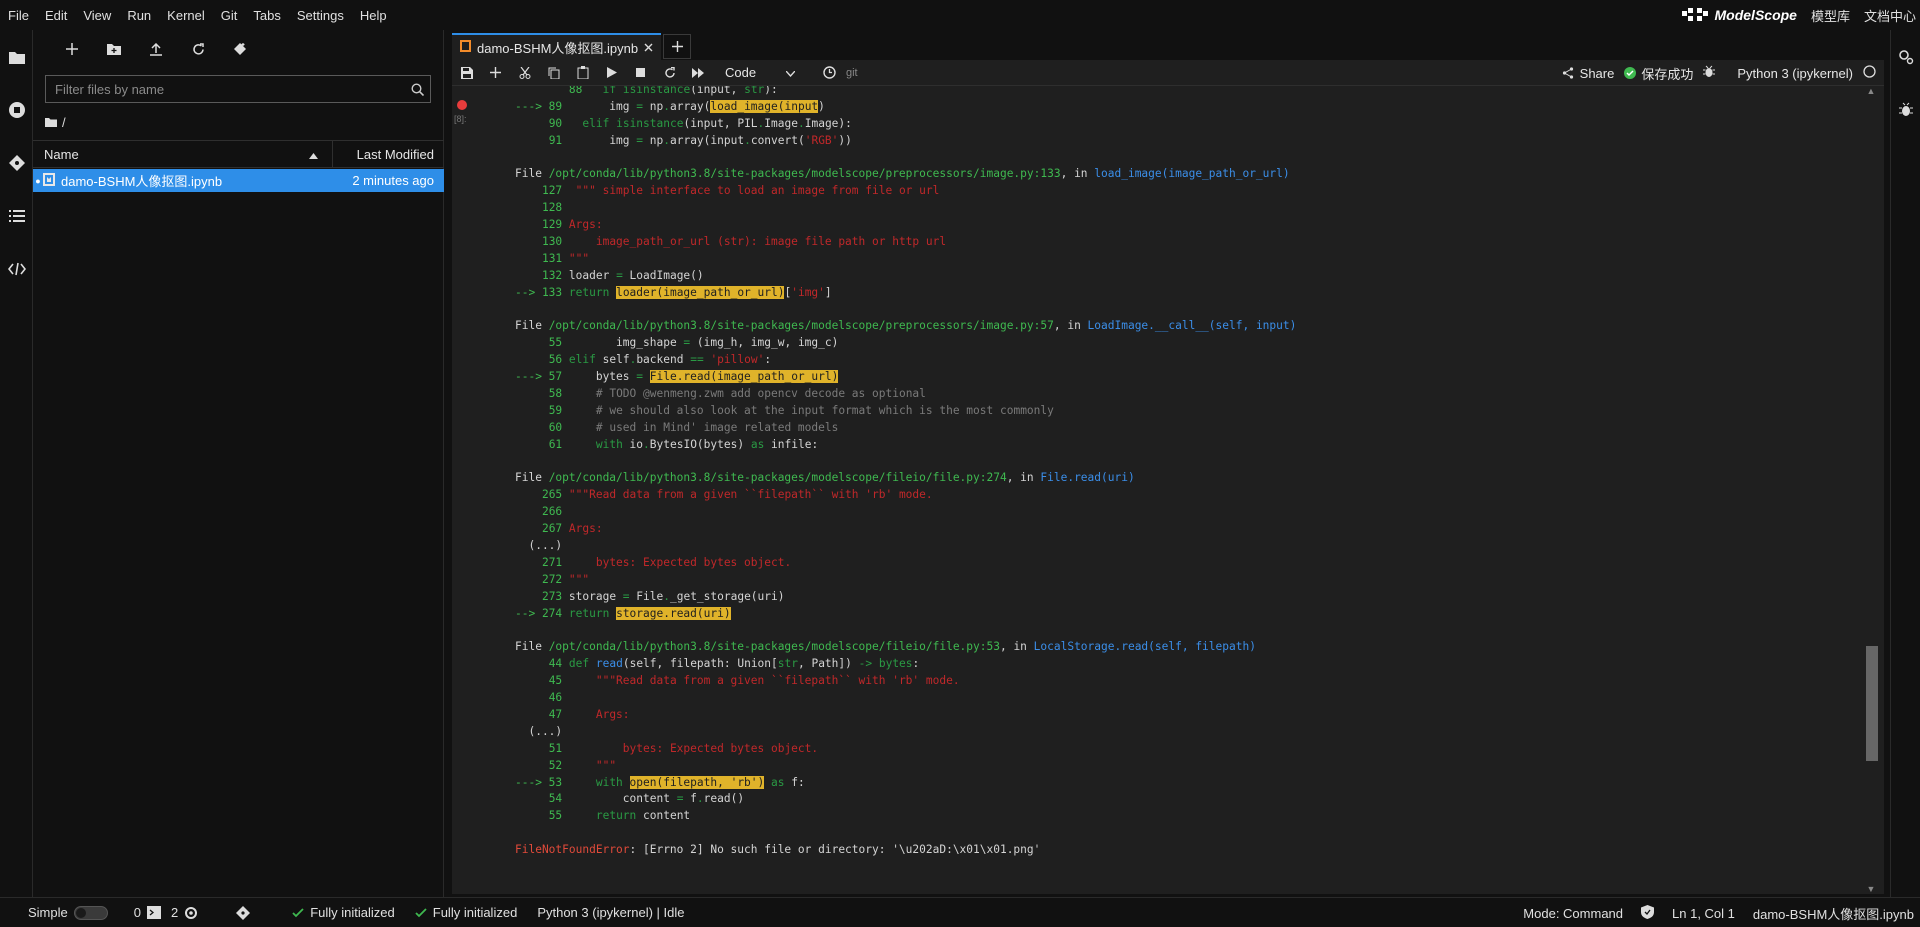 The width and height of the screenshot is (1920, 927). What do you see at coordinates (343, 912) in the screenshot?
I see `lsp-status-1: Fully initialized` at bounding box center [343, 912].